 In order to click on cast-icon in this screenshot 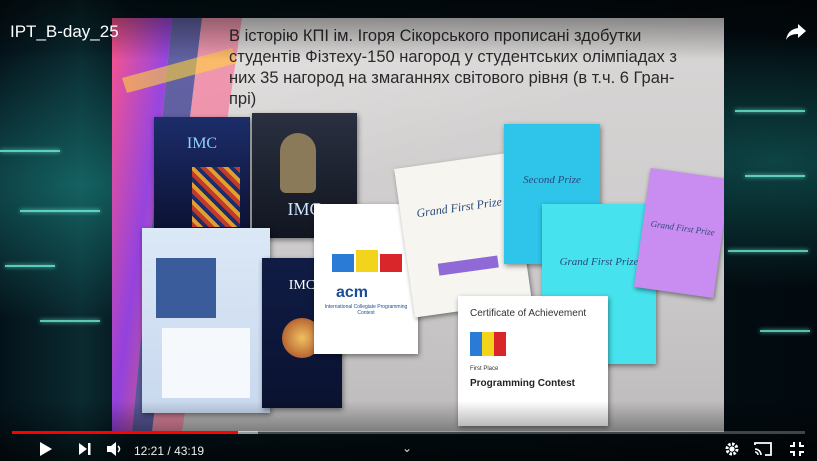, I will do `click(763, 449)`.